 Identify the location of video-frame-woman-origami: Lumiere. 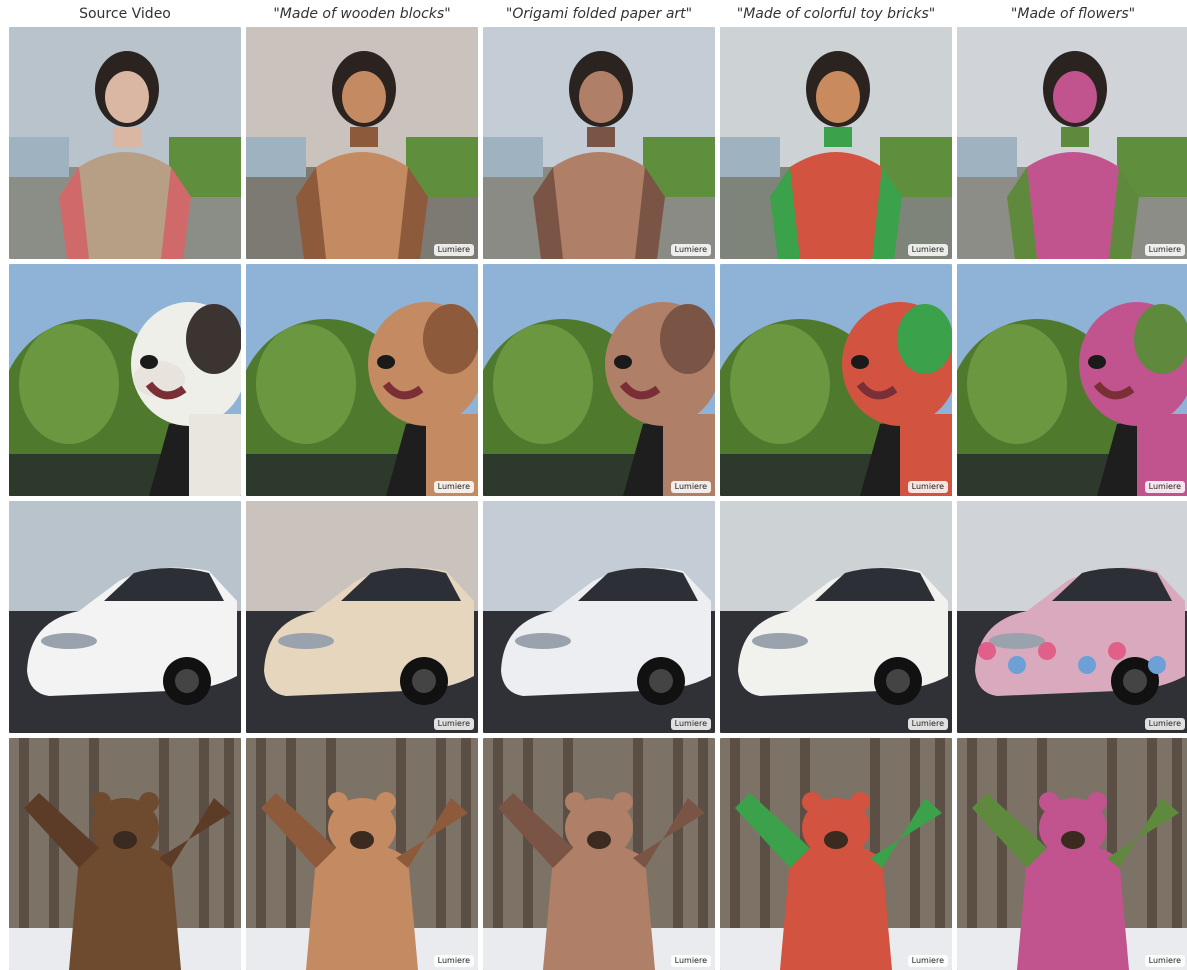
(599, 143).